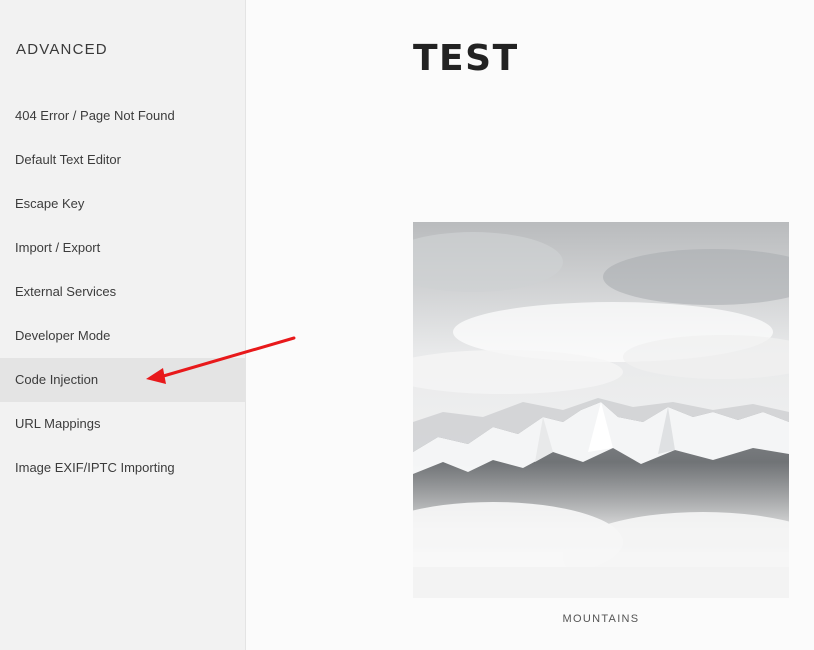 This screenshot has height=650, width=814. Describe the element at coordinates (601, 619) in the screenshot. I see `image-caption: MOUNTAINS` at that location.